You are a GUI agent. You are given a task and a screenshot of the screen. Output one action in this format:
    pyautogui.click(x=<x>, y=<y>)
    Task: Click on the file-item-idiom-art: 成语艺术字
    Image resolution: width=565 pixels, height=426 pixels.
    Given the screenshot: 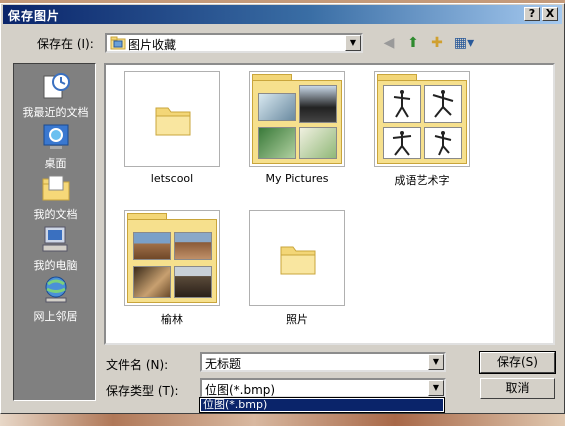 What is the action you would take?
    pyautogui.click(x=422, y=129)
    